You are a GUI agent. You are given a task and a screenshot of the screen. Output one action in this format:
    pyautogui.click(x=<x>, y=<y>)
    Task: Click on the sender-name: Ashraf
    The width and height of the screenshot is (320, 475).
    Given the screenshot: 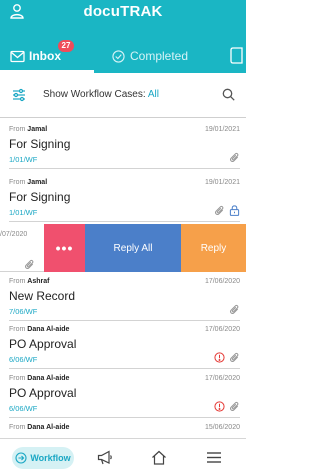 What is the action you would take?
    pyautogui.click(x=38, y=281)
    